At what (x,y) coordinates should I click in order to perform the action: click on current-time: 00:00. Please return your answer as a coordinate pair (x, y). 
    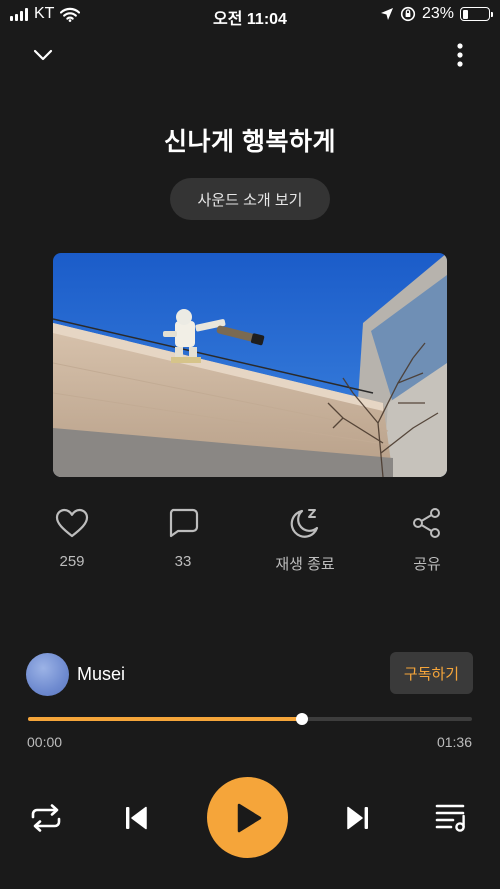
    Looking at the image, I should click on (45, 742).